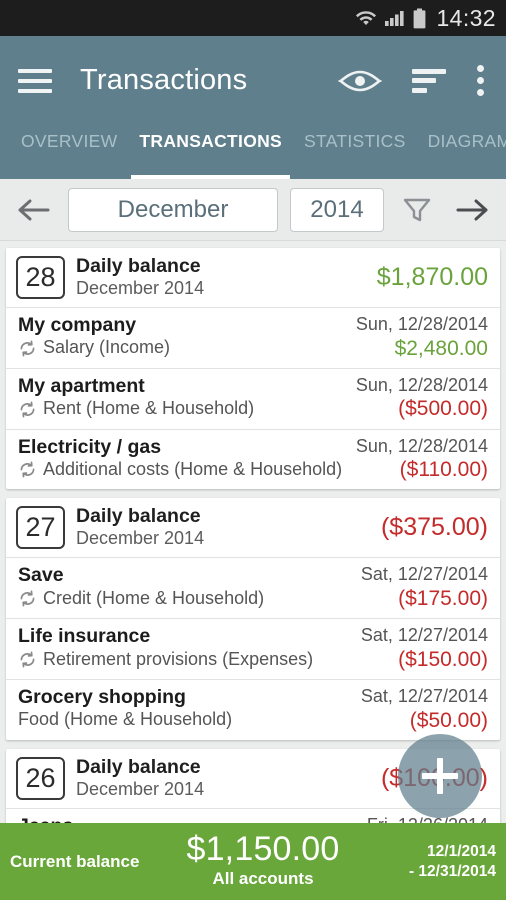  Describe the element at coordinates (35, 80) in the screenshot. I see `hamburger-menu-icon` at that location.